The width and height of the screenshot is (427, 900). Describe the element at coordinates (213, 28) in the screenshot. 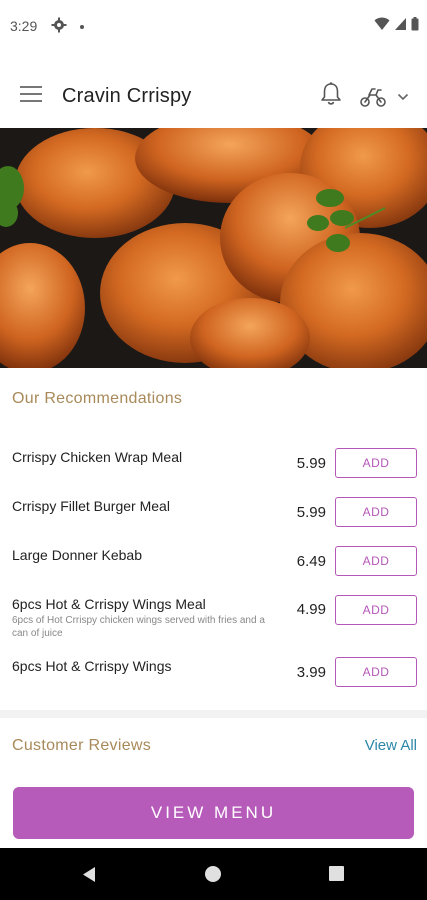

I see `status-bar: 3:29` at that location.